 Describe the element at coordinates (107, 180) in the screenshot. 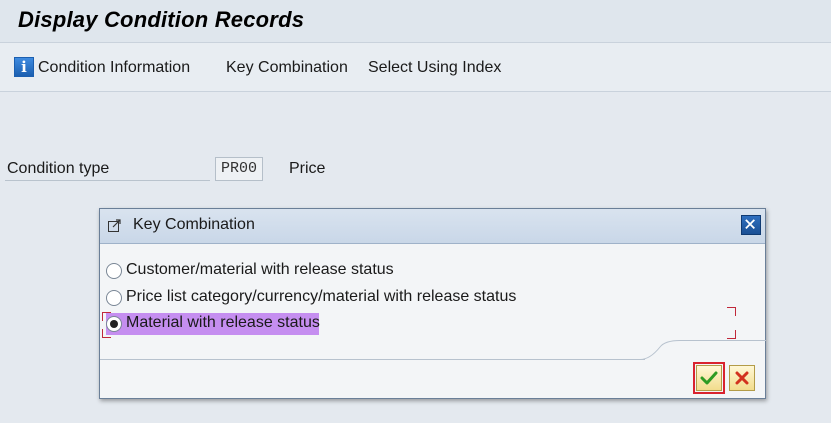

I see `field-underline` at that location.